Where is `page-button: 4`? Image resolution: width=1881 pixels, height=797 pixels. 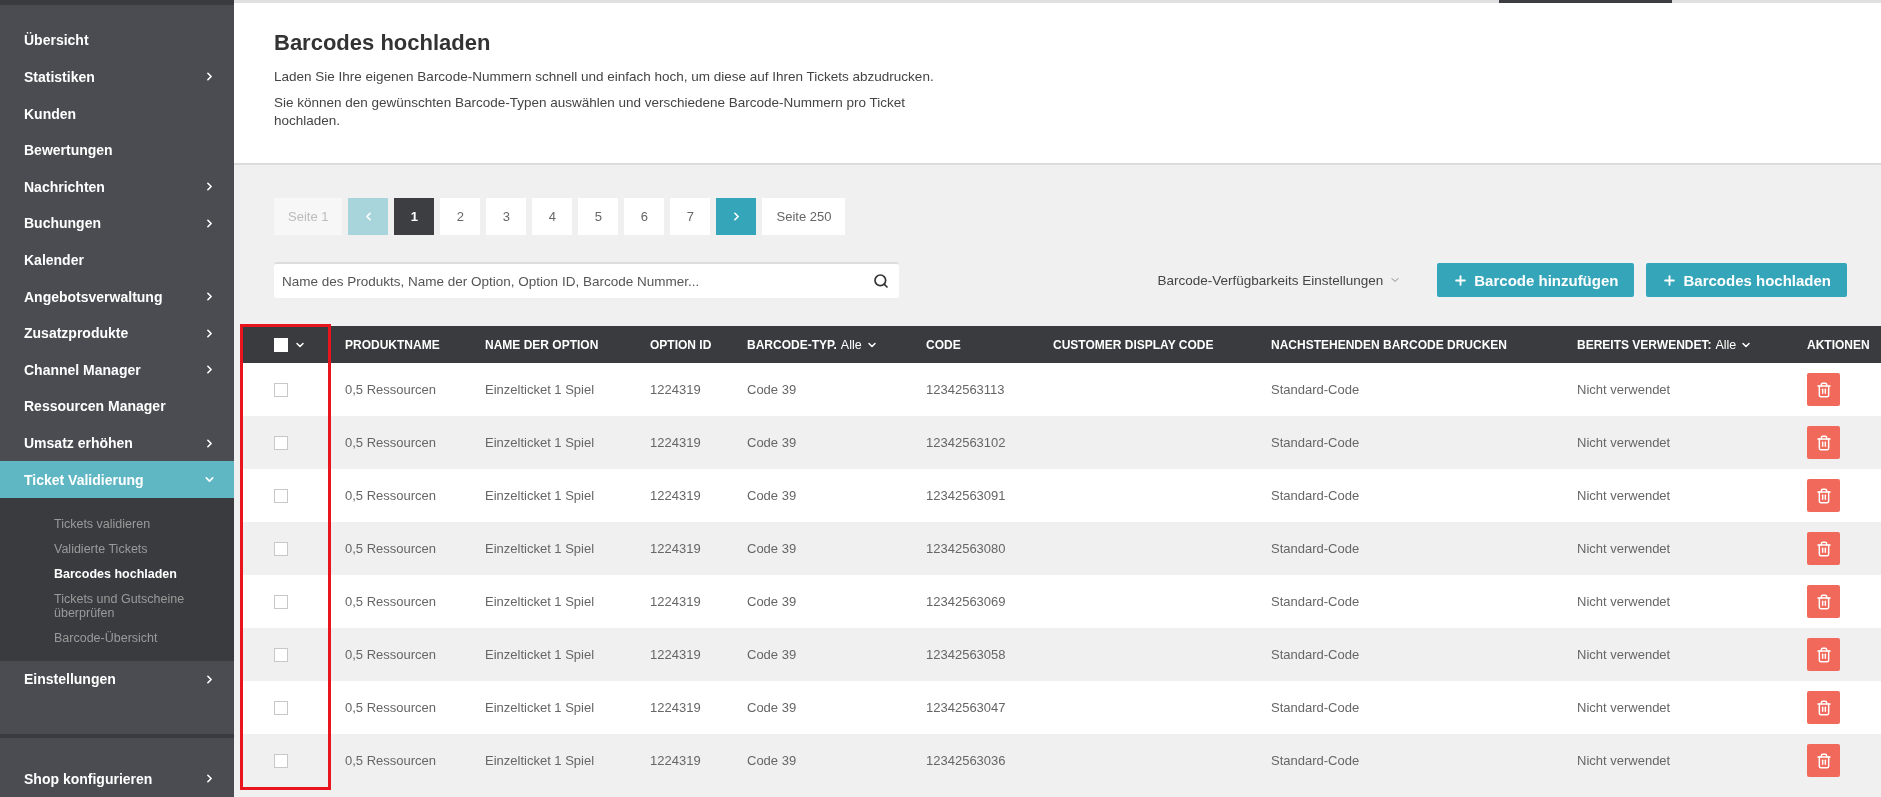
page-button: 4 is located at coordinates (552, 216).